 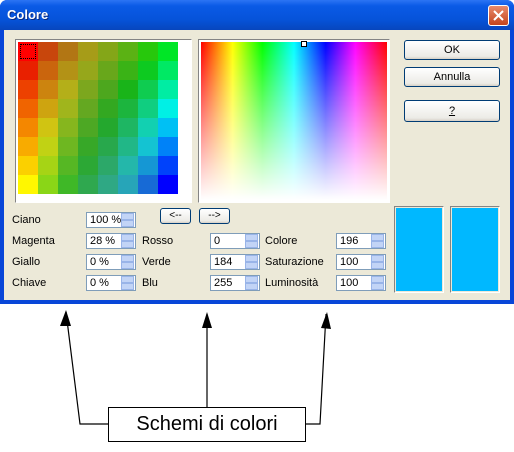 I want to click on annotation-arrow-left, so click(x=86, y=368).